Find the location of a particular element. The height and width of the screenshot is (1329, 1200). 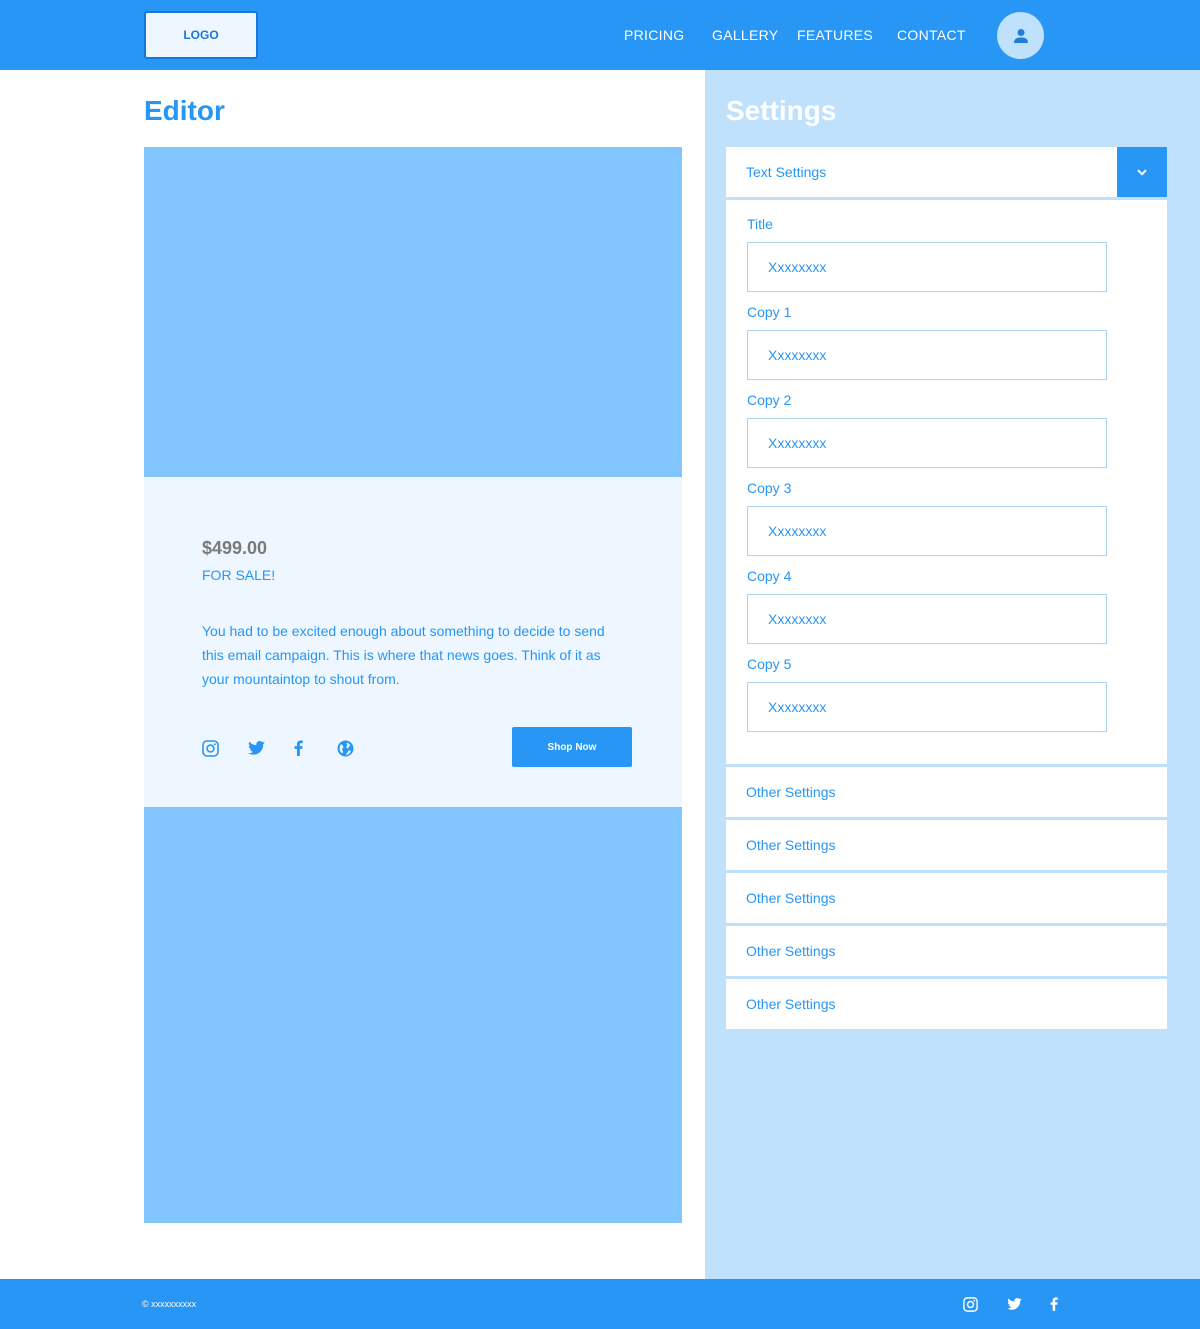

accordion-toggle-button is located at coordinates (1142, 172).